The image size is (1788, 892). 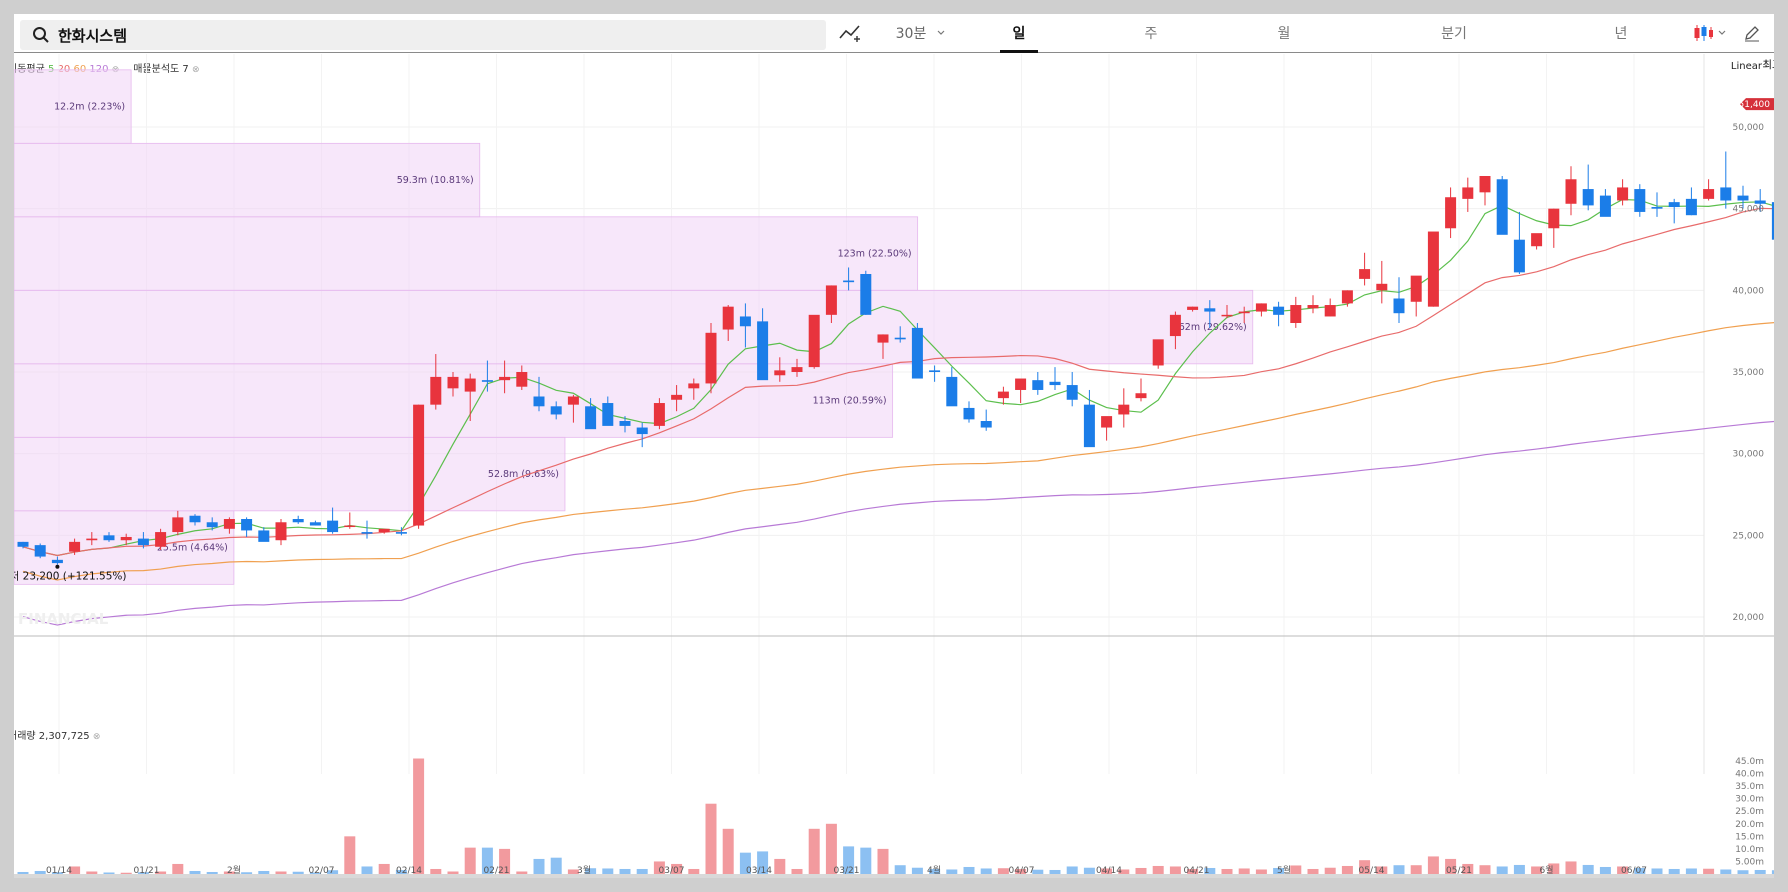 What do you see at coordinates (523, 474) in the screenshot?
I see `volume-profile-label: 52.8m (9.63%)` at bounding box center [523, 474].